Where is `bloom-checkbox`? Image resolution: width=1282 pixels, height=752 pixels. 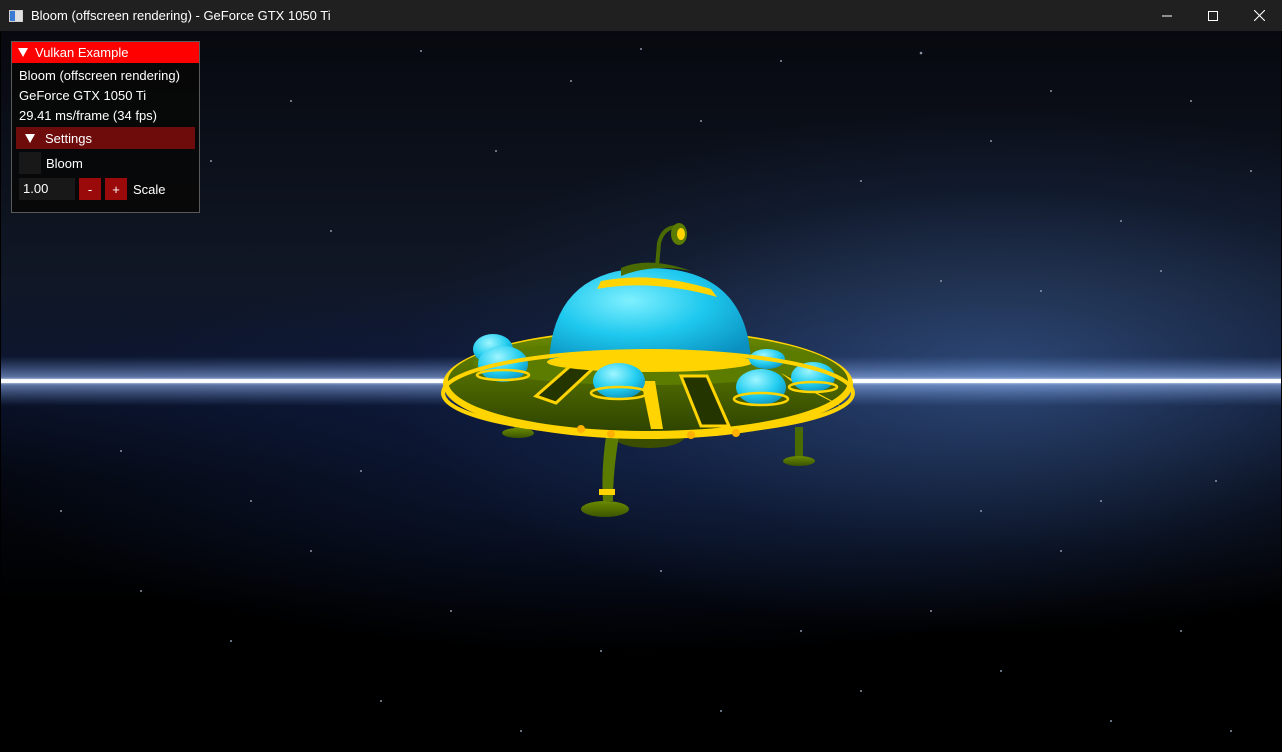 bloom-checkbox is located at coordinates (30, 163).